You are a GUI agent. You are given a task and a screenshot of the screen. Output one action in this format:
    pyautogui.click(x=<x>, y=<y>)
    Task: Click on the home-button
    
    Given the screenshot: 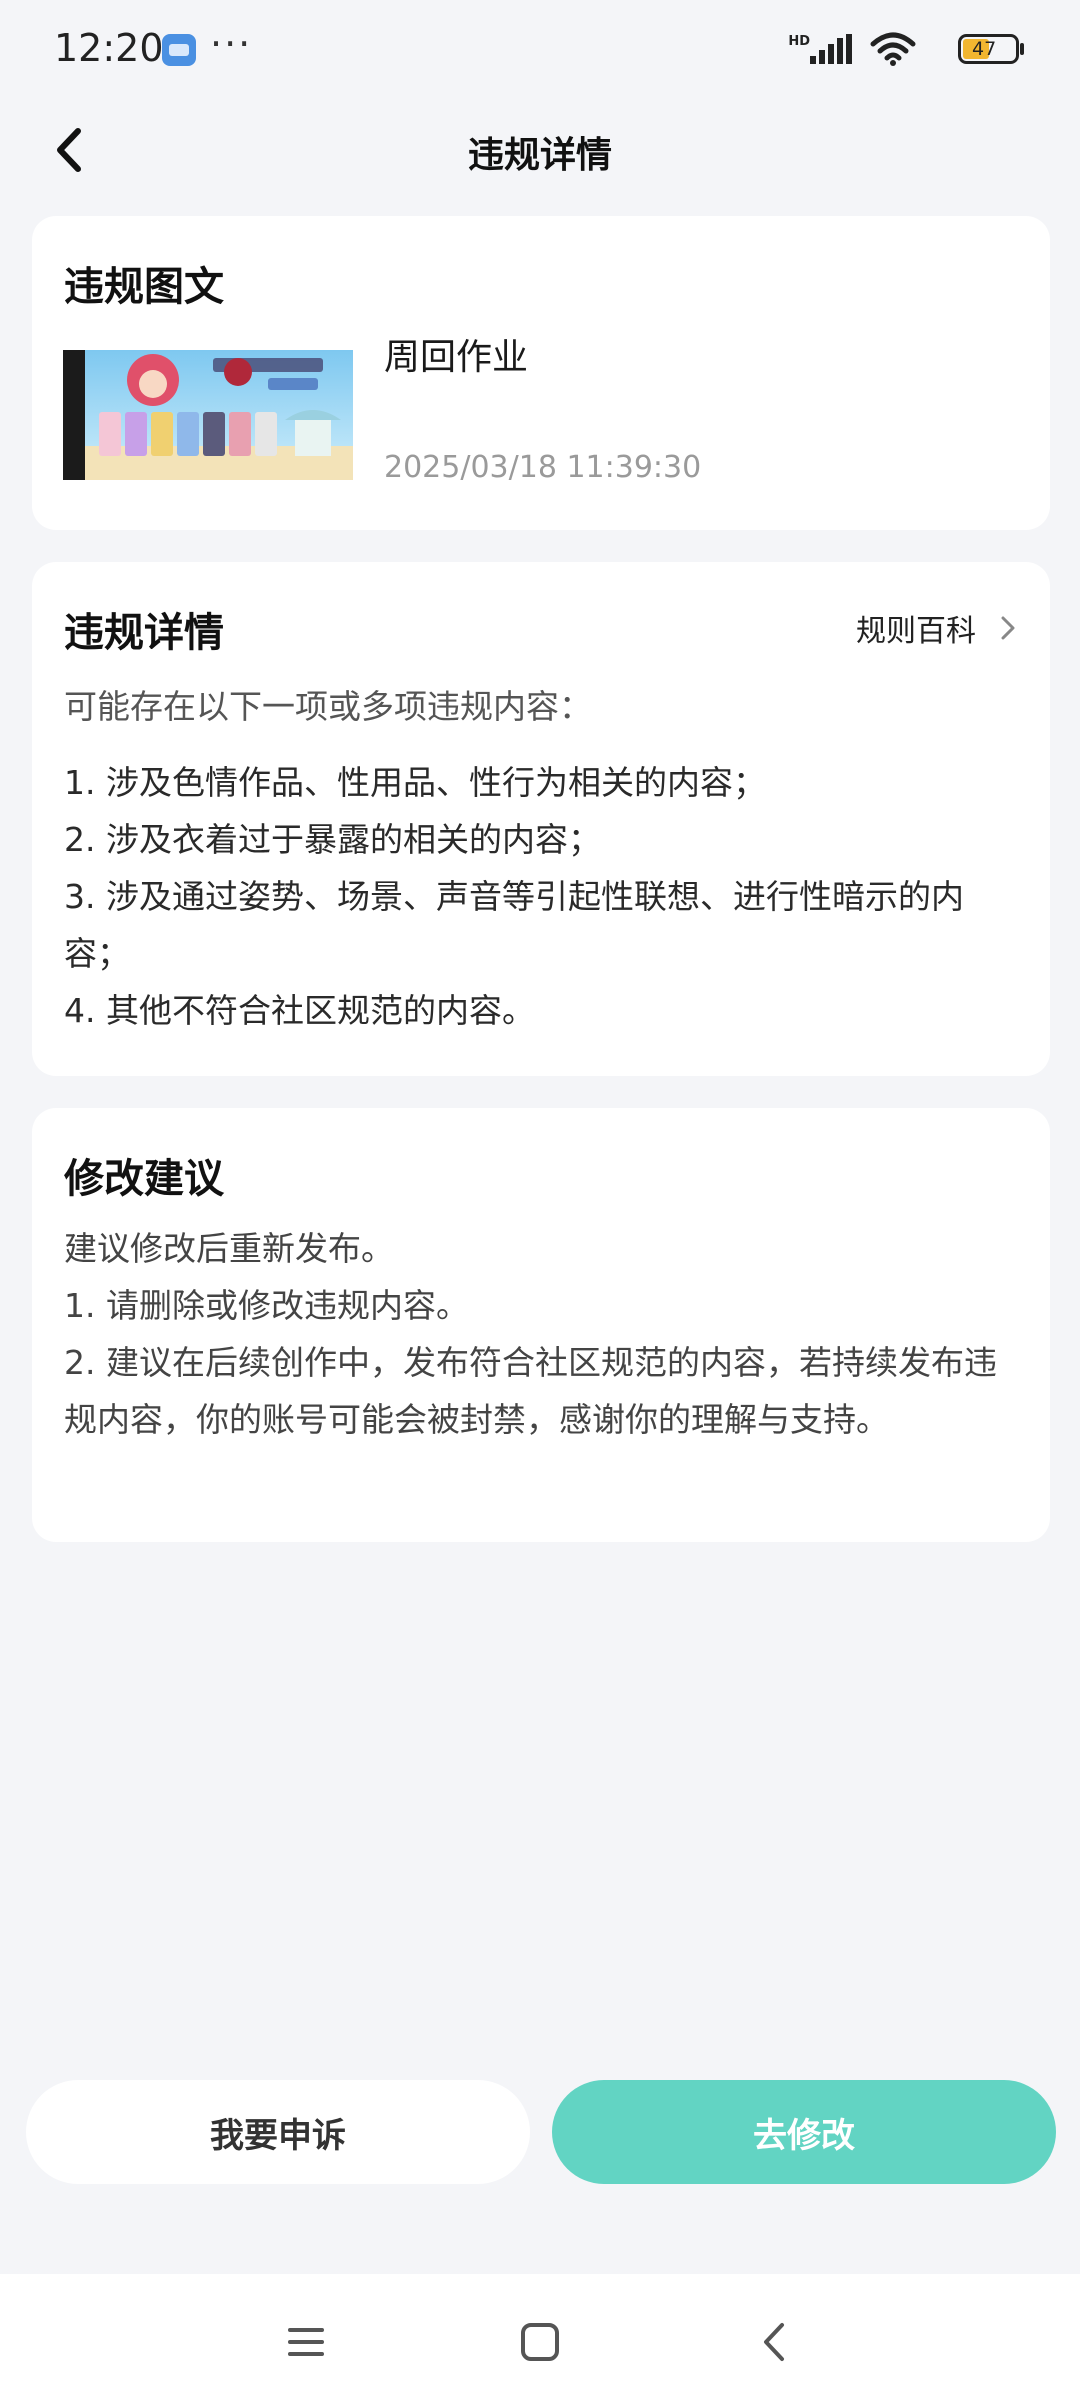 What is the action you would take?
    pyautogui.click(x=540, y=2342)
    